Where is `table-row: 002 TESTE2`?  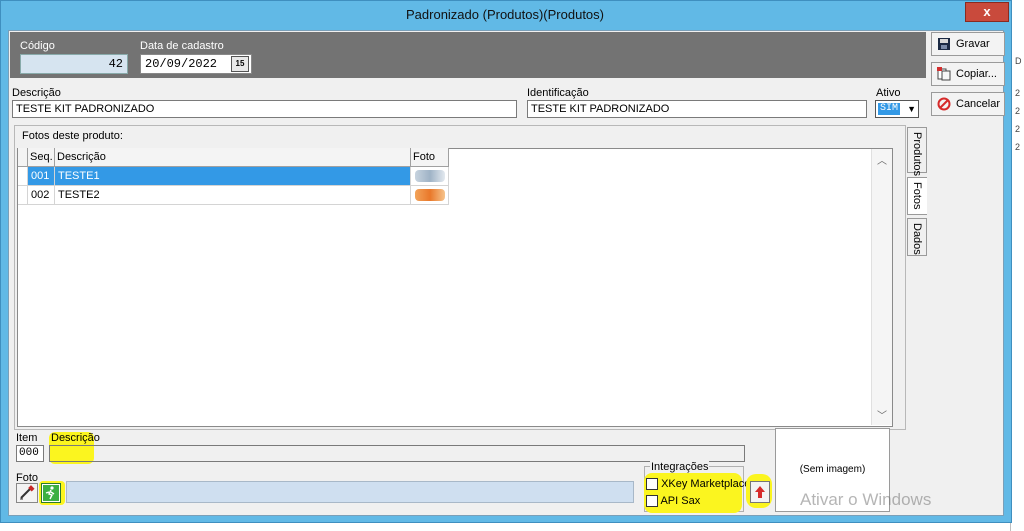 table-row: 002 TESTE2 is located at coordinates (233, 195).